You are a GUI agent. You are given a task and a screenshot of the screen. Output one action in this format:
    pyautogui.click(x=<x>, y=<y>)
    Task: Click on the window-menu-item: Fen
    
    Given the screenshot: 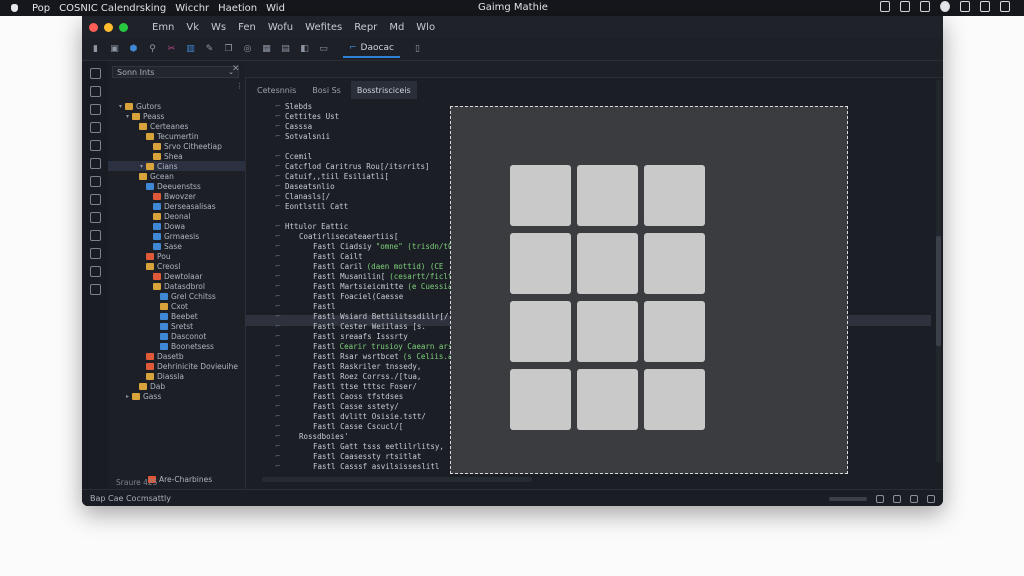 What is the action you would take?
    pyautogui.click(x=247, y=27)
    